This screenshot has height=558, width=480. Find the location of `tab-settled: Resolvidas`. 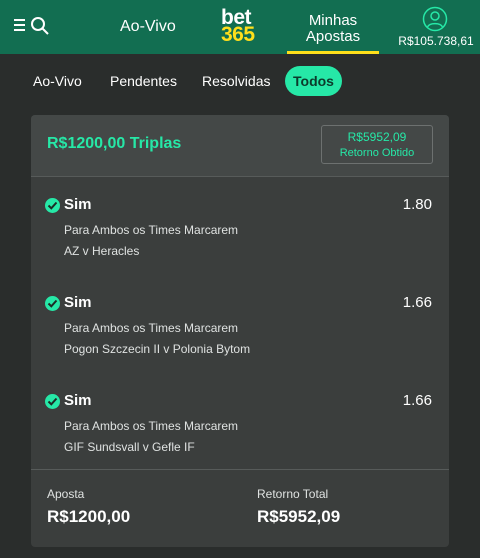

tab-settled: Resolvidas is located at coordinates (236, 81).